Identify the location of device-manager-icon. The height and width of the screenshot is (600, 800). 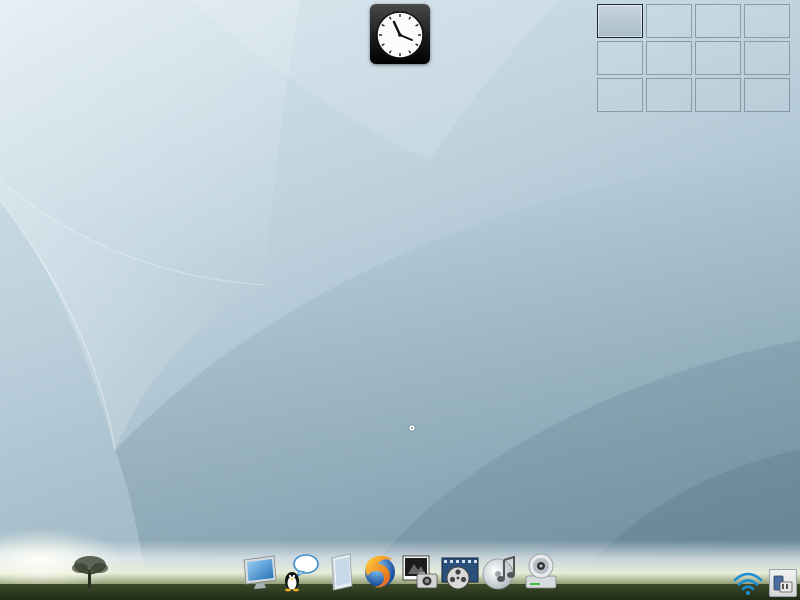
(783, 583).